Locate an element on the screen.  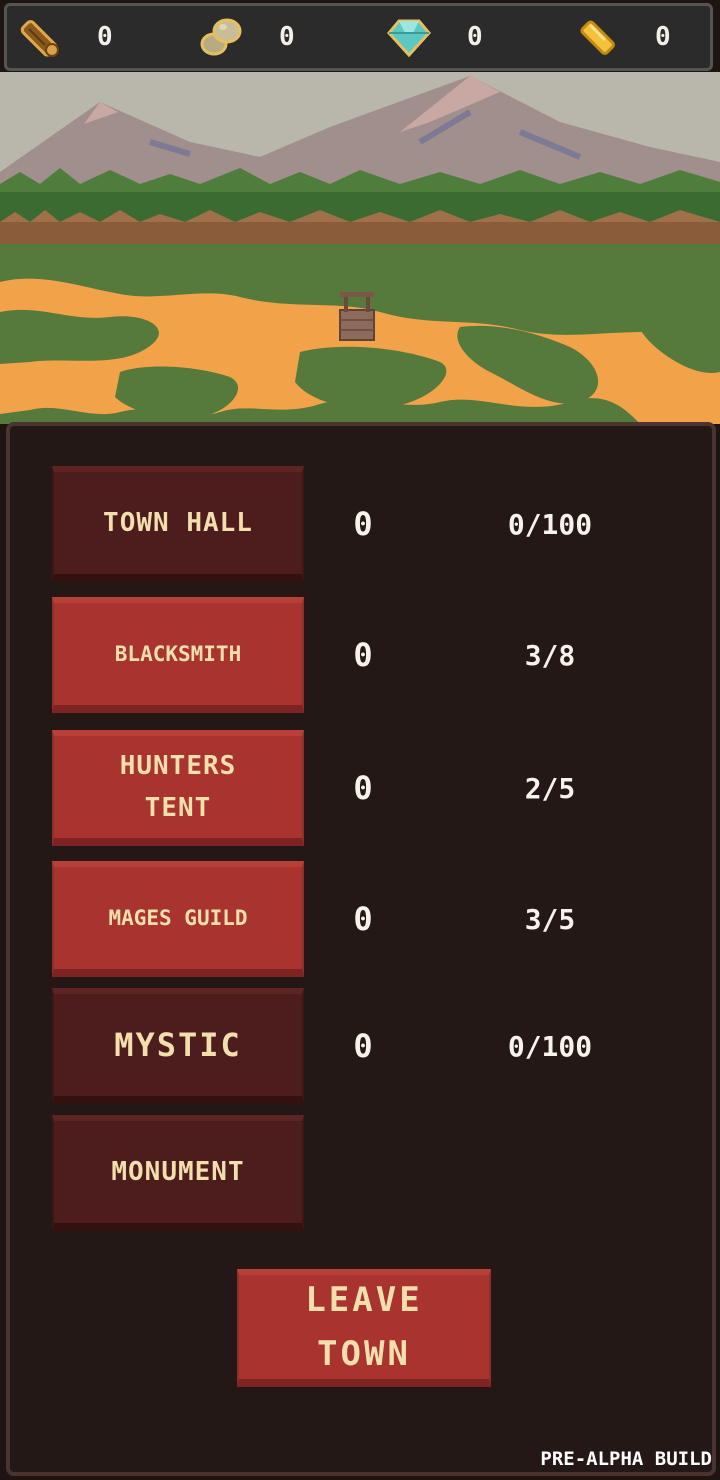
diamond-icon is located at coordinates (409, 38).